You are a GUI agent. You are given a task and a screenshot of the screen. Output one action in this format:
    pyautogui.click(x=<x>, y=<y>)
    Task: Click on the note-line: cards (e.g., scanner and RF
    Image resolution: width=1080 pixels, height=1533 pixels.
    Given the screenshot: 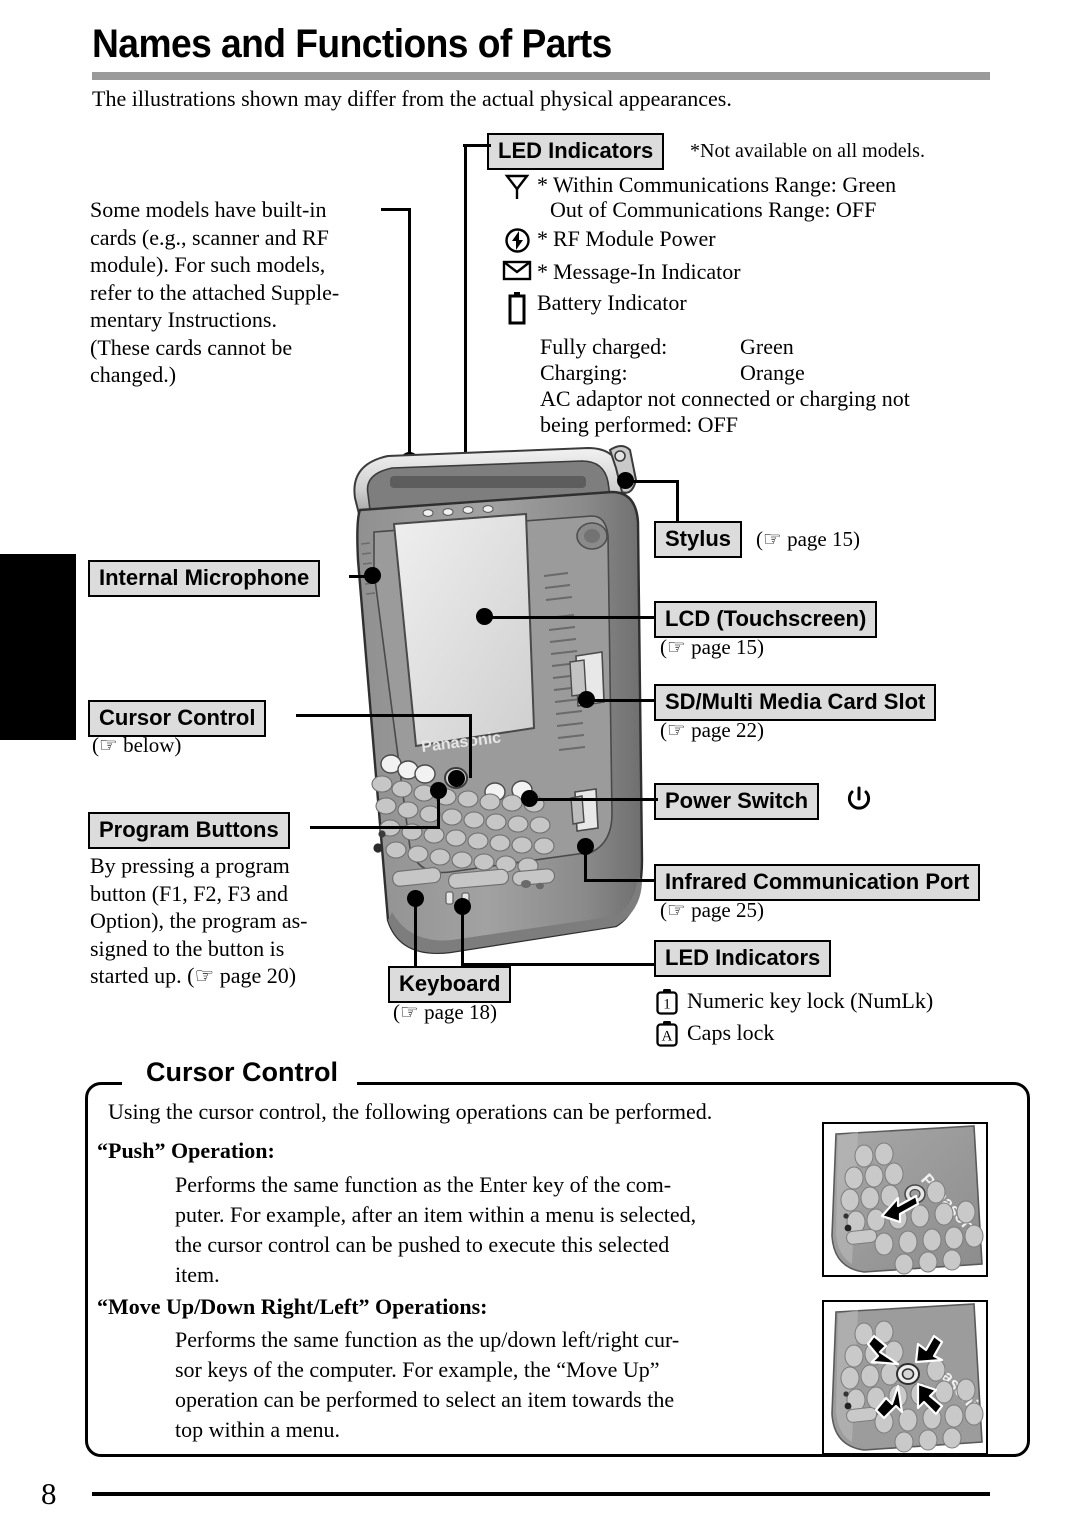 What is the action you would take?
    pyautogui.click(x=209, y=237)
    